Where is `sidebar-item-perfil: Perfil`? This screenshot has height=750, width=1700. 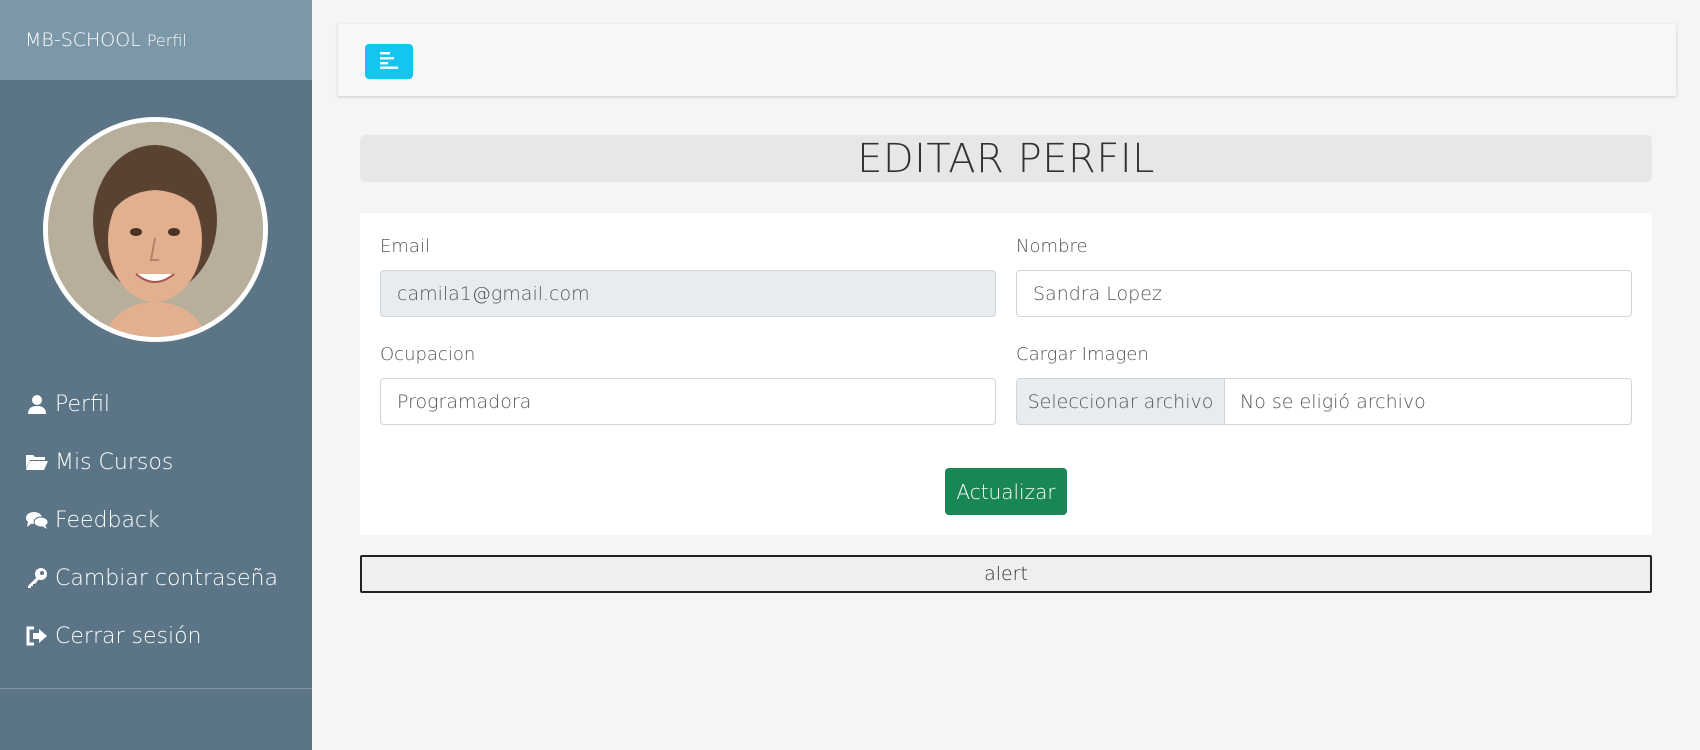
sidebar-item-perfil: Perfil is located at coordinates (156, 404).